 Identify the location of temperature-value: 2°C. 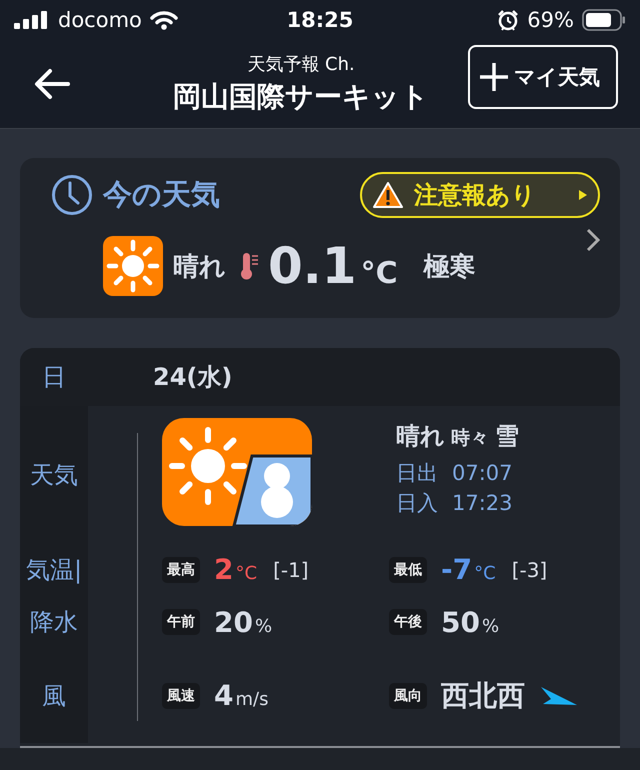
(236, 569).